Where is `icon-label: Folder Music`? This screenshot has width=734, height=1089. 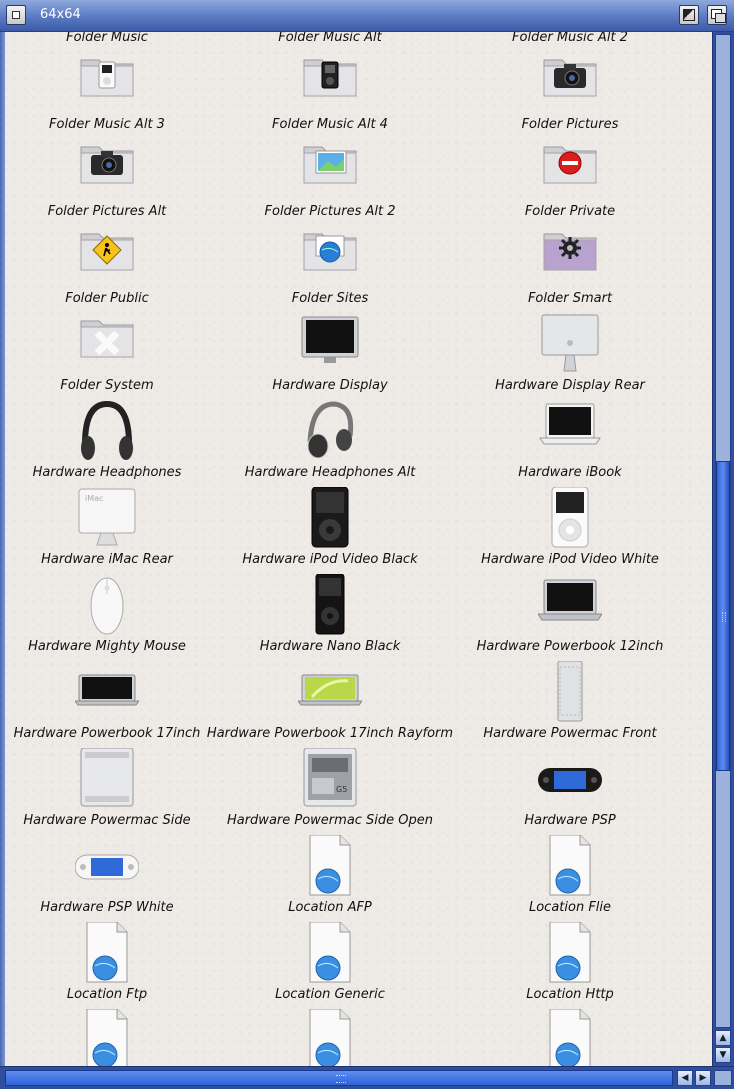 icon-label: Folder Music is located at coordinates (107, 38).